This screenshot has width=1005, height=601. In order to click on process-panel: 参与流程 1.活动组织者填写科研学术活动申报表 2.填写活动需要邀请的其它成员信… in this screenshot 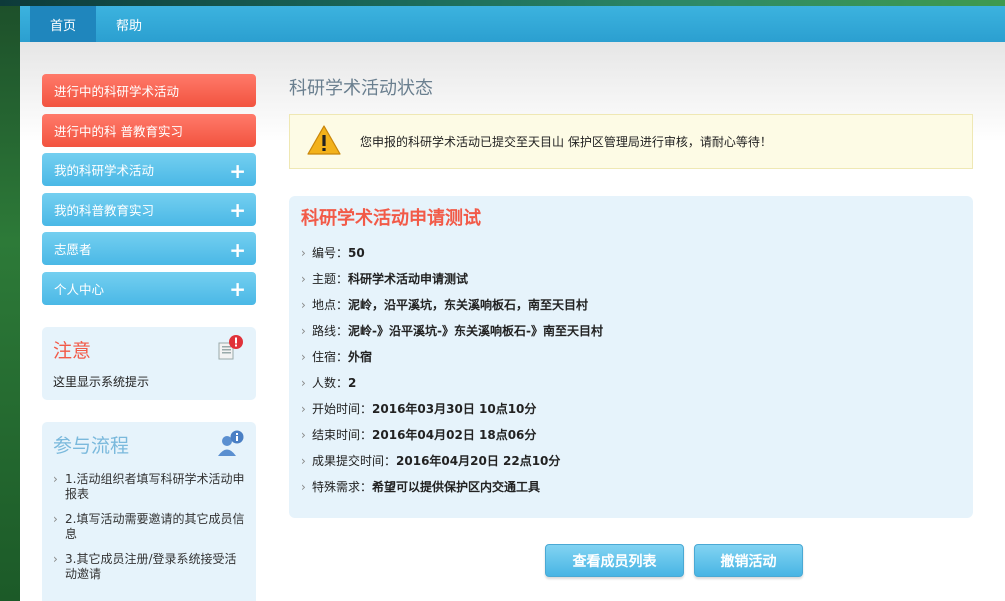, I will do `click(149, 511)`.